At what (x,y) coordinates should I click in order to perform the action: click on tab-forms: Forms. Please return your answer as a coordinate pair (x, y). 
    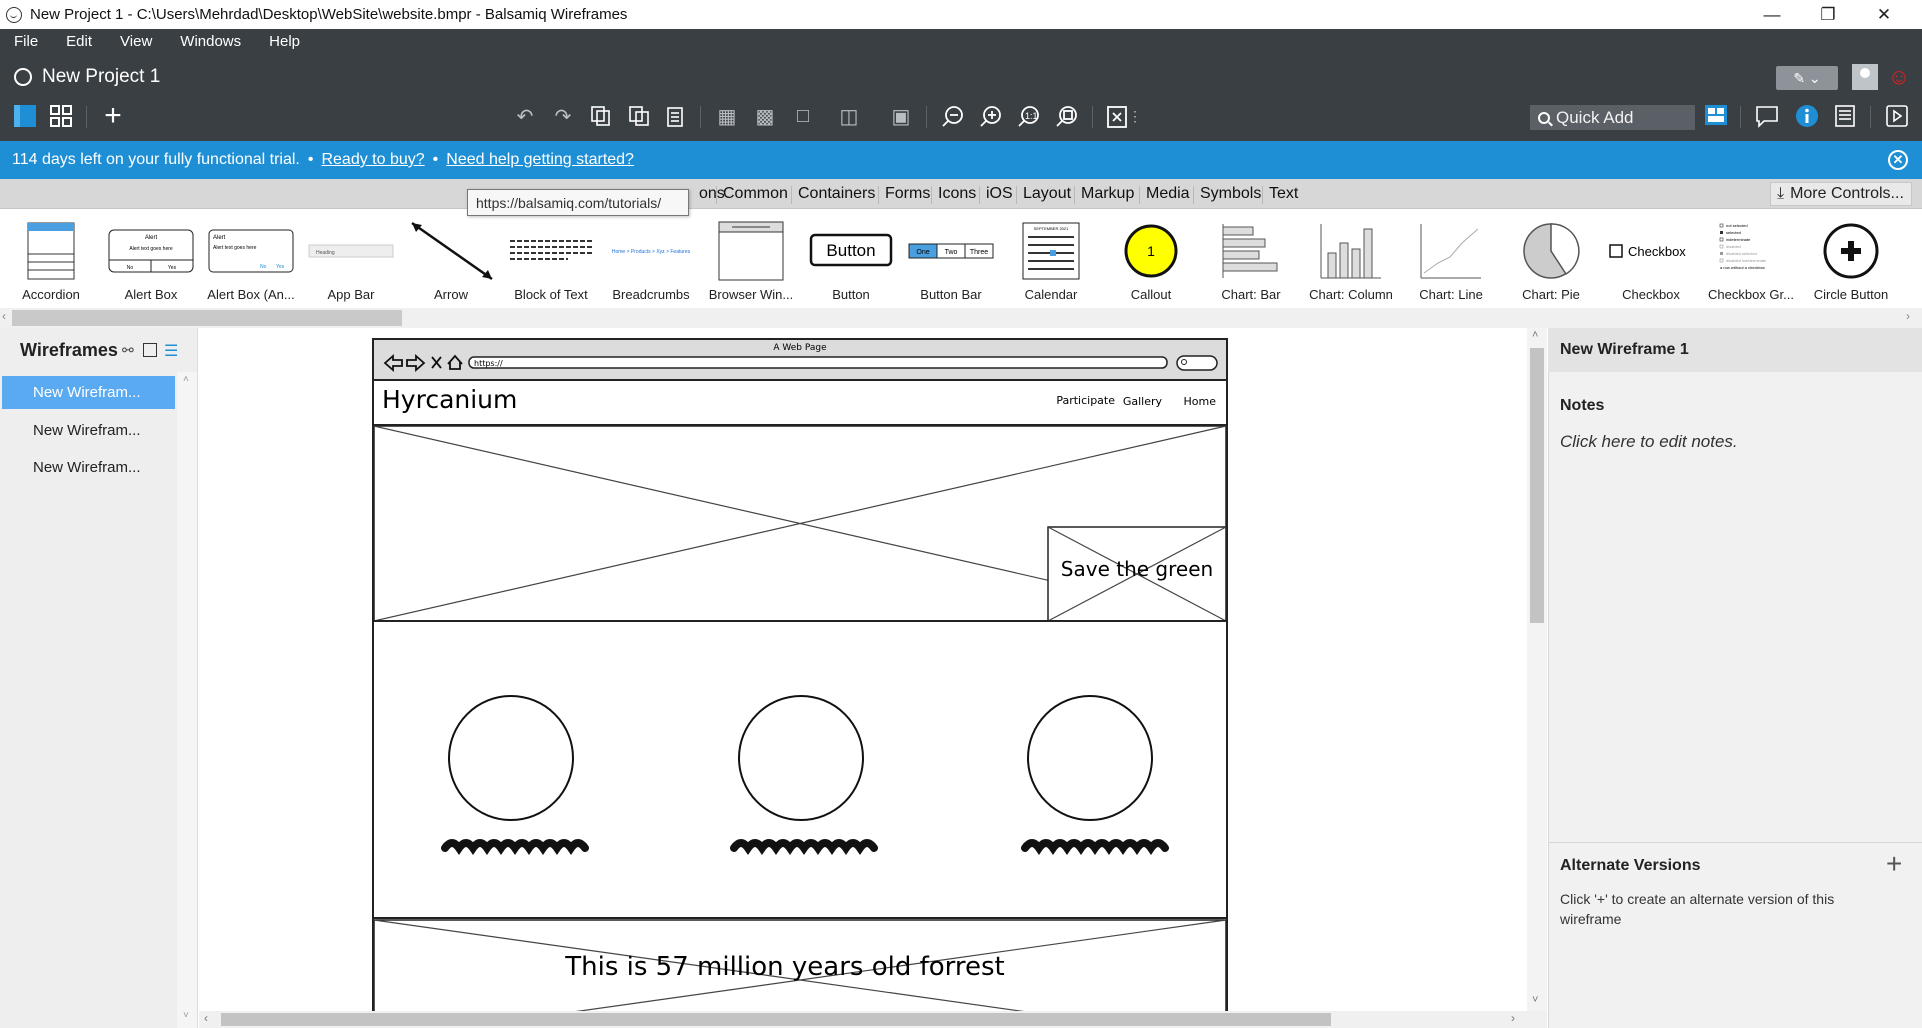
    Looking at the image, I should click on (907, 194).